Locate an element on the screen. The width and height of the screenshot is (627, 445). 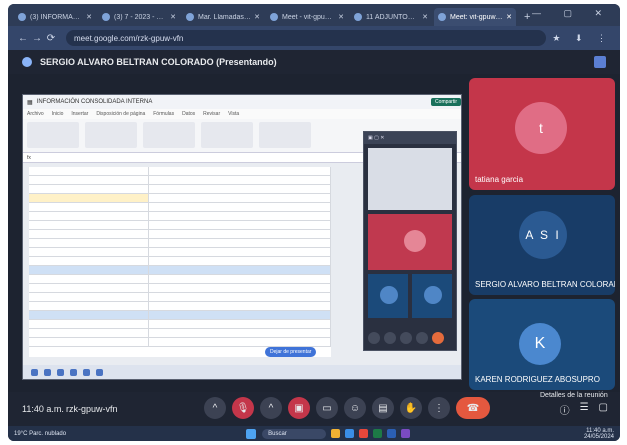
present-button: ▤ is located at coordinates (383, 408).